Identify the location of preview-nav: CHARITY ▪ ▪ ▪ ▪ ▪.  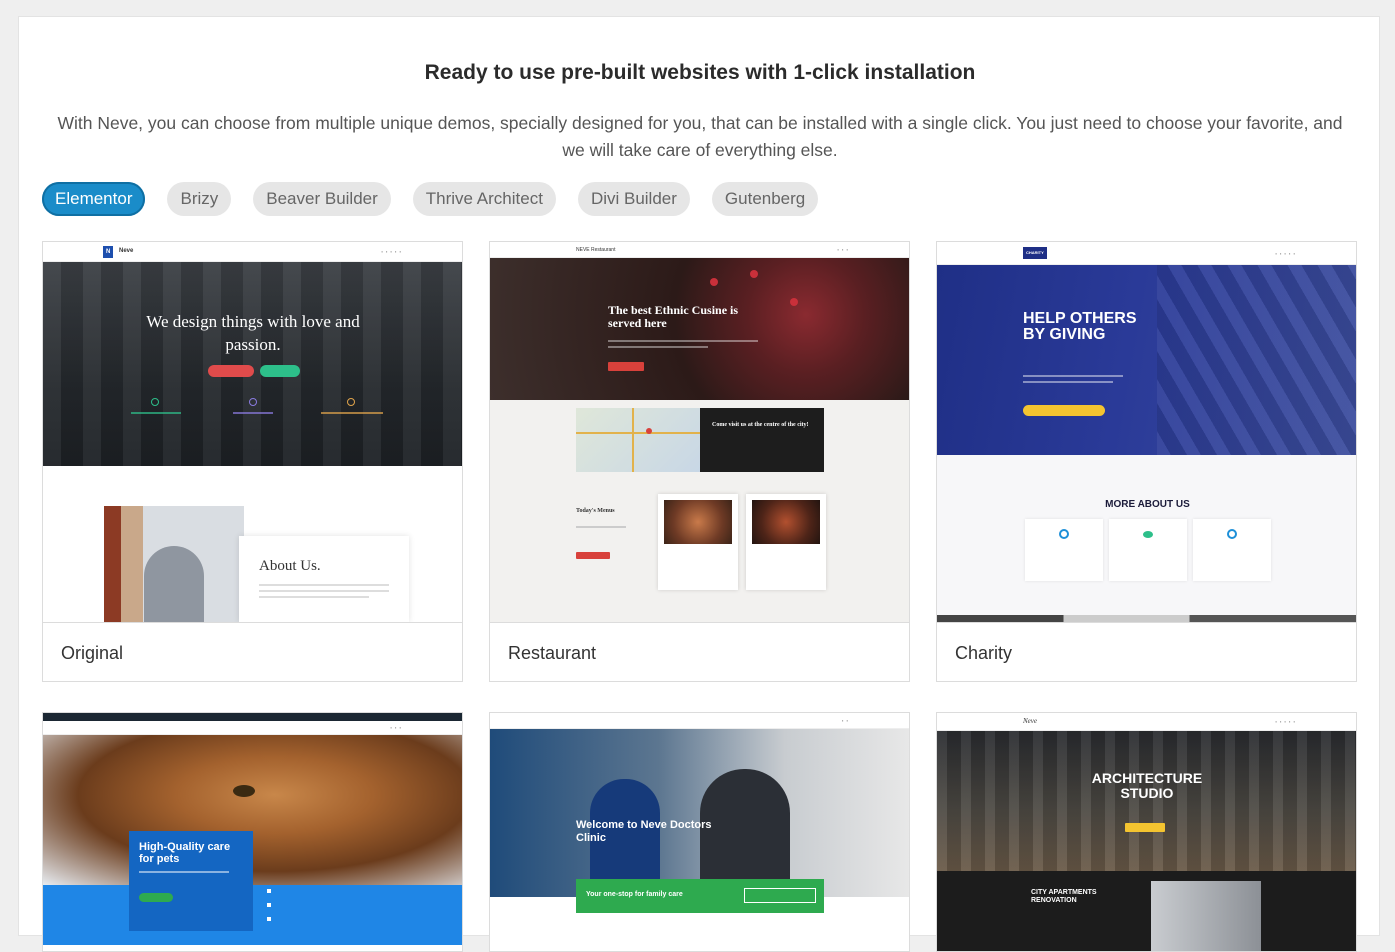
(1146, 253).